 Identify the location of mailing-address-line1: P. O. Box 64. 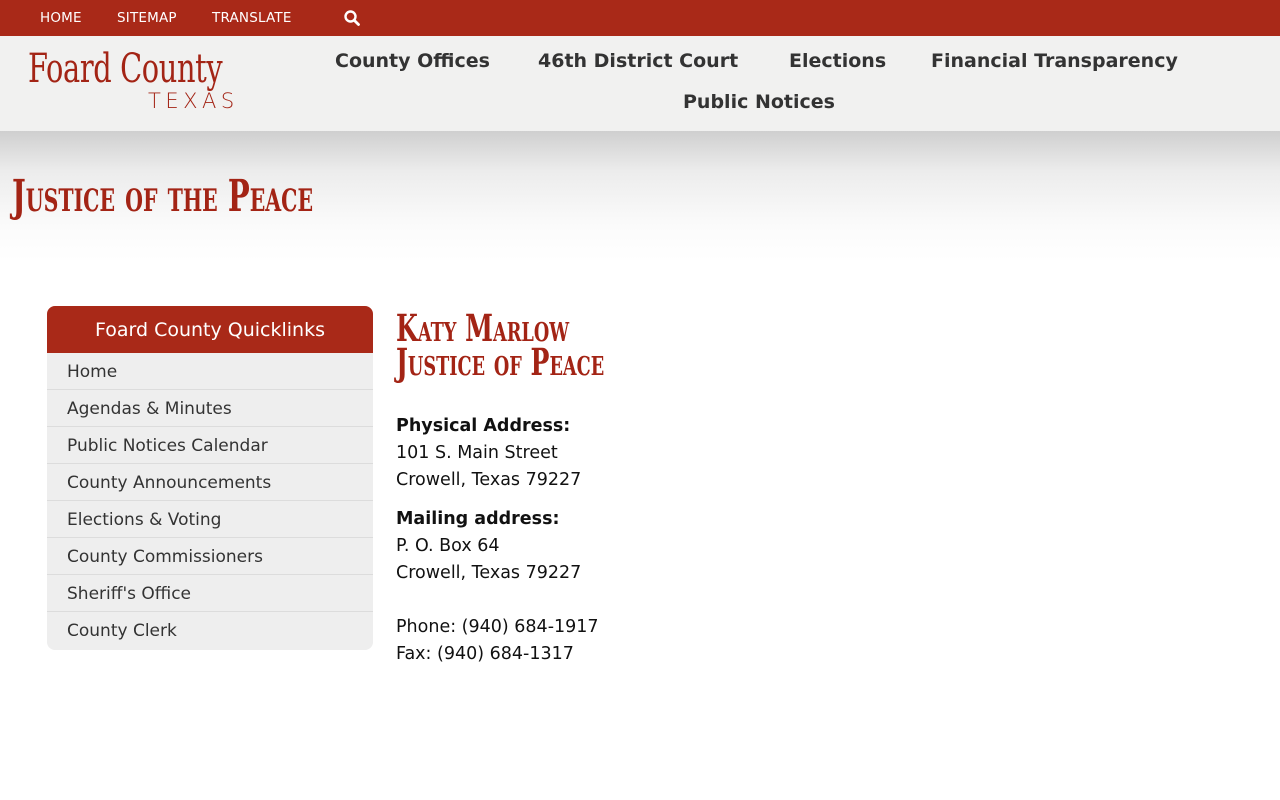
(448, 546).